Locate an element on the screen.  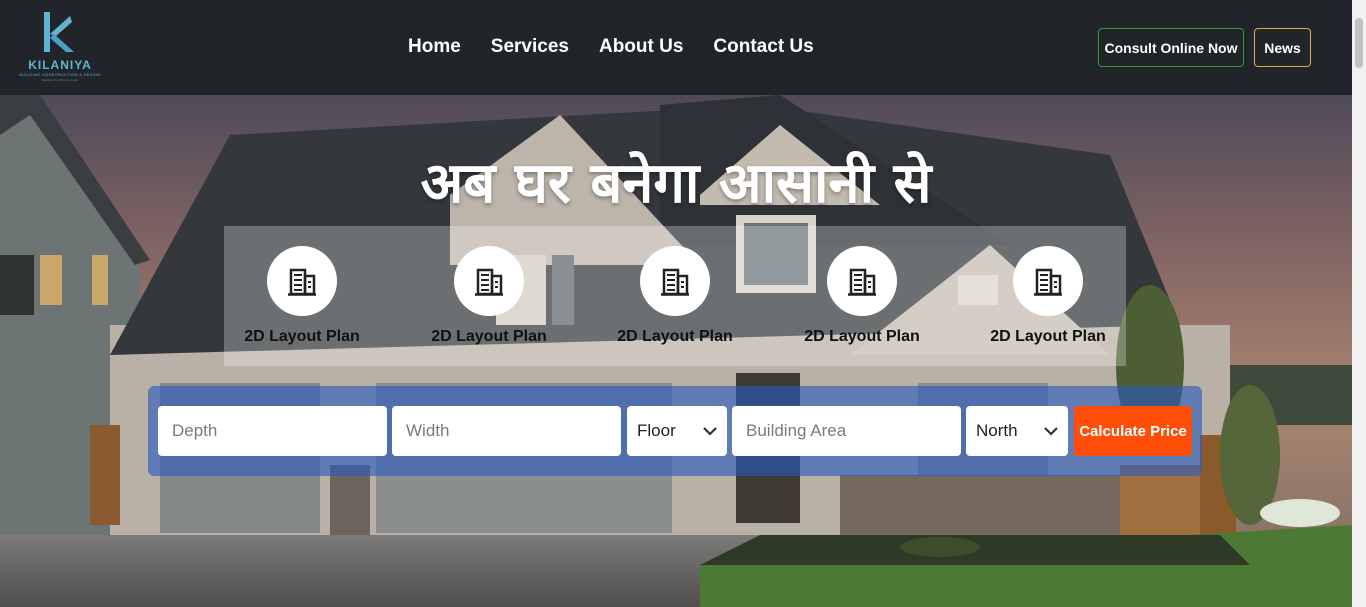
width-input is located at coordinates (506, 431).